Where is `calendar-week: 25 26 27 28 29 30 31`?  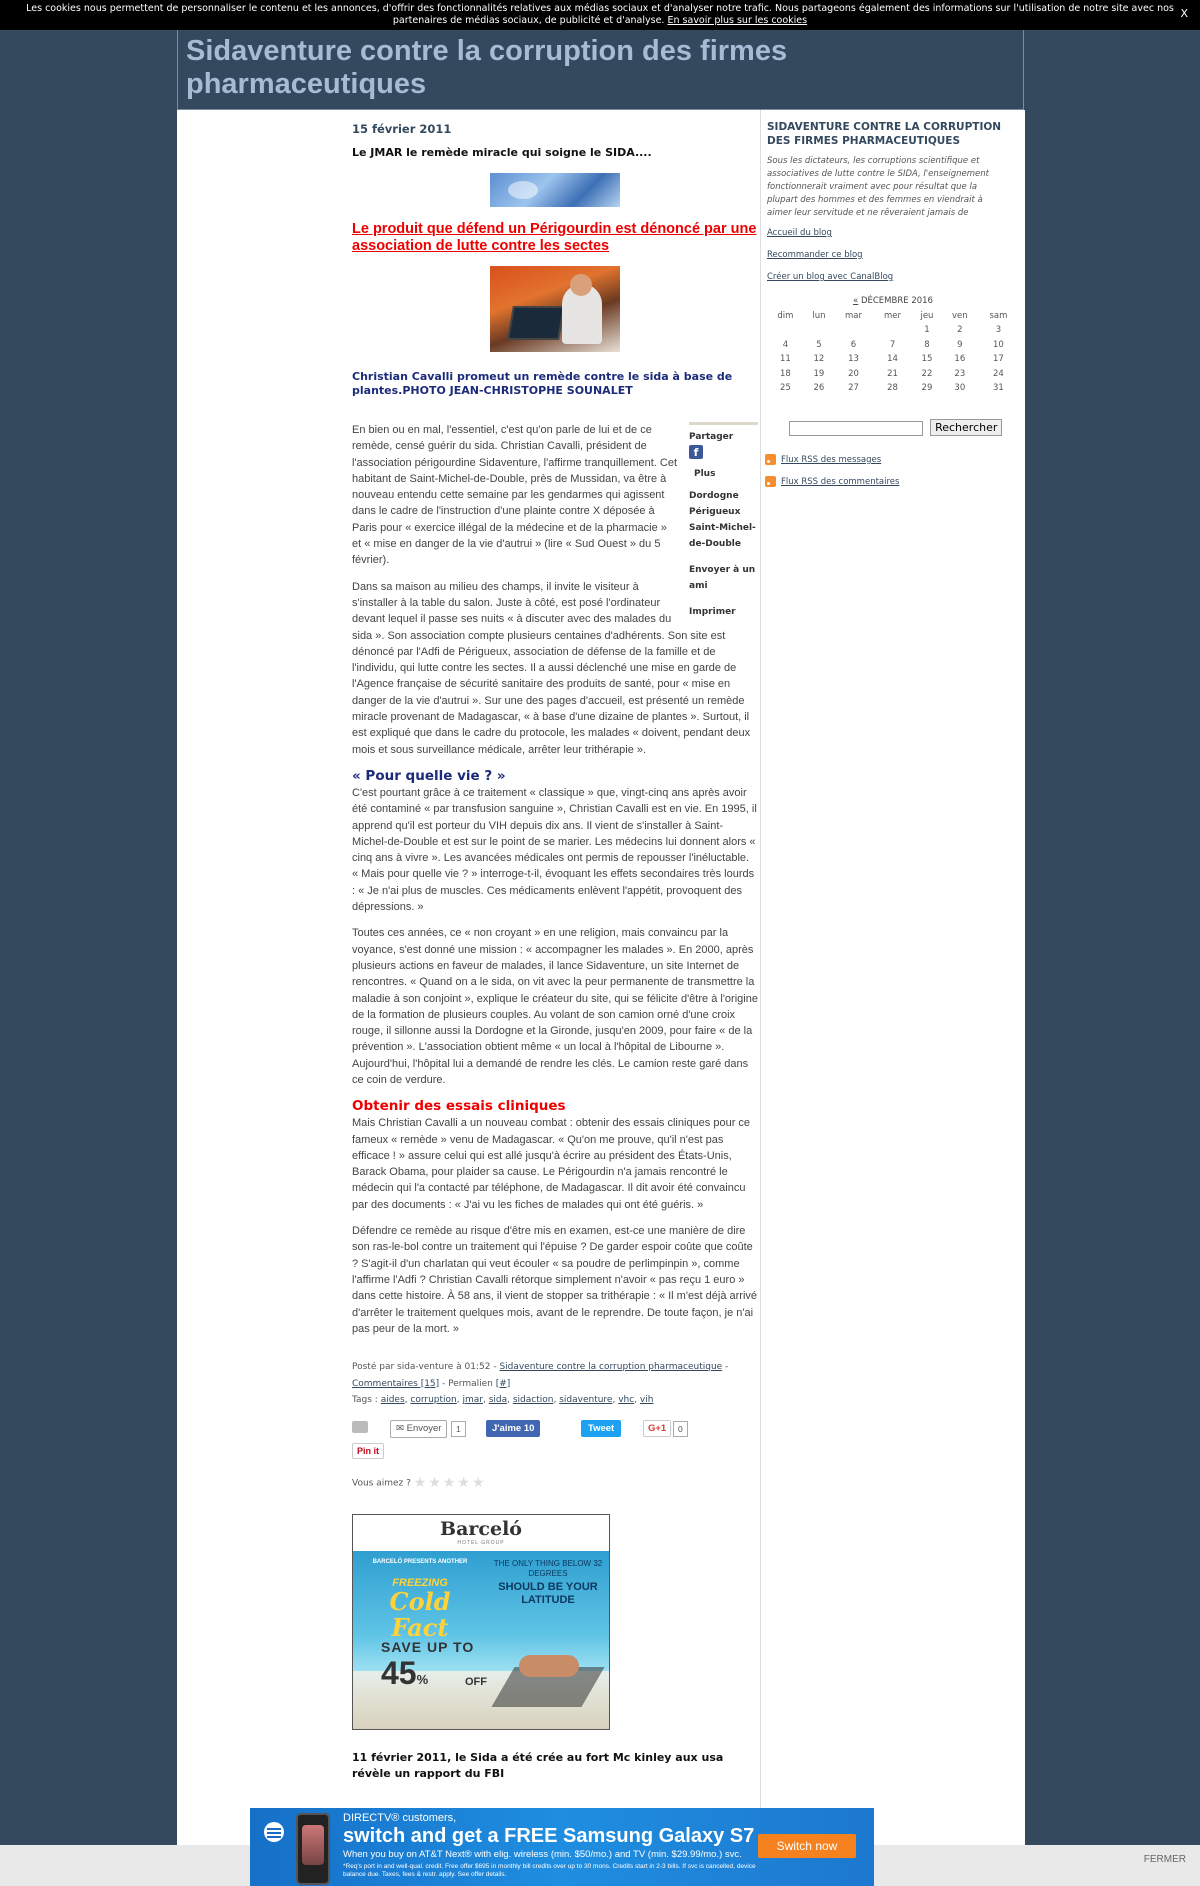 calendar-week: 25 26 27 28 29 30 31 is located at coordinates (893, 388).